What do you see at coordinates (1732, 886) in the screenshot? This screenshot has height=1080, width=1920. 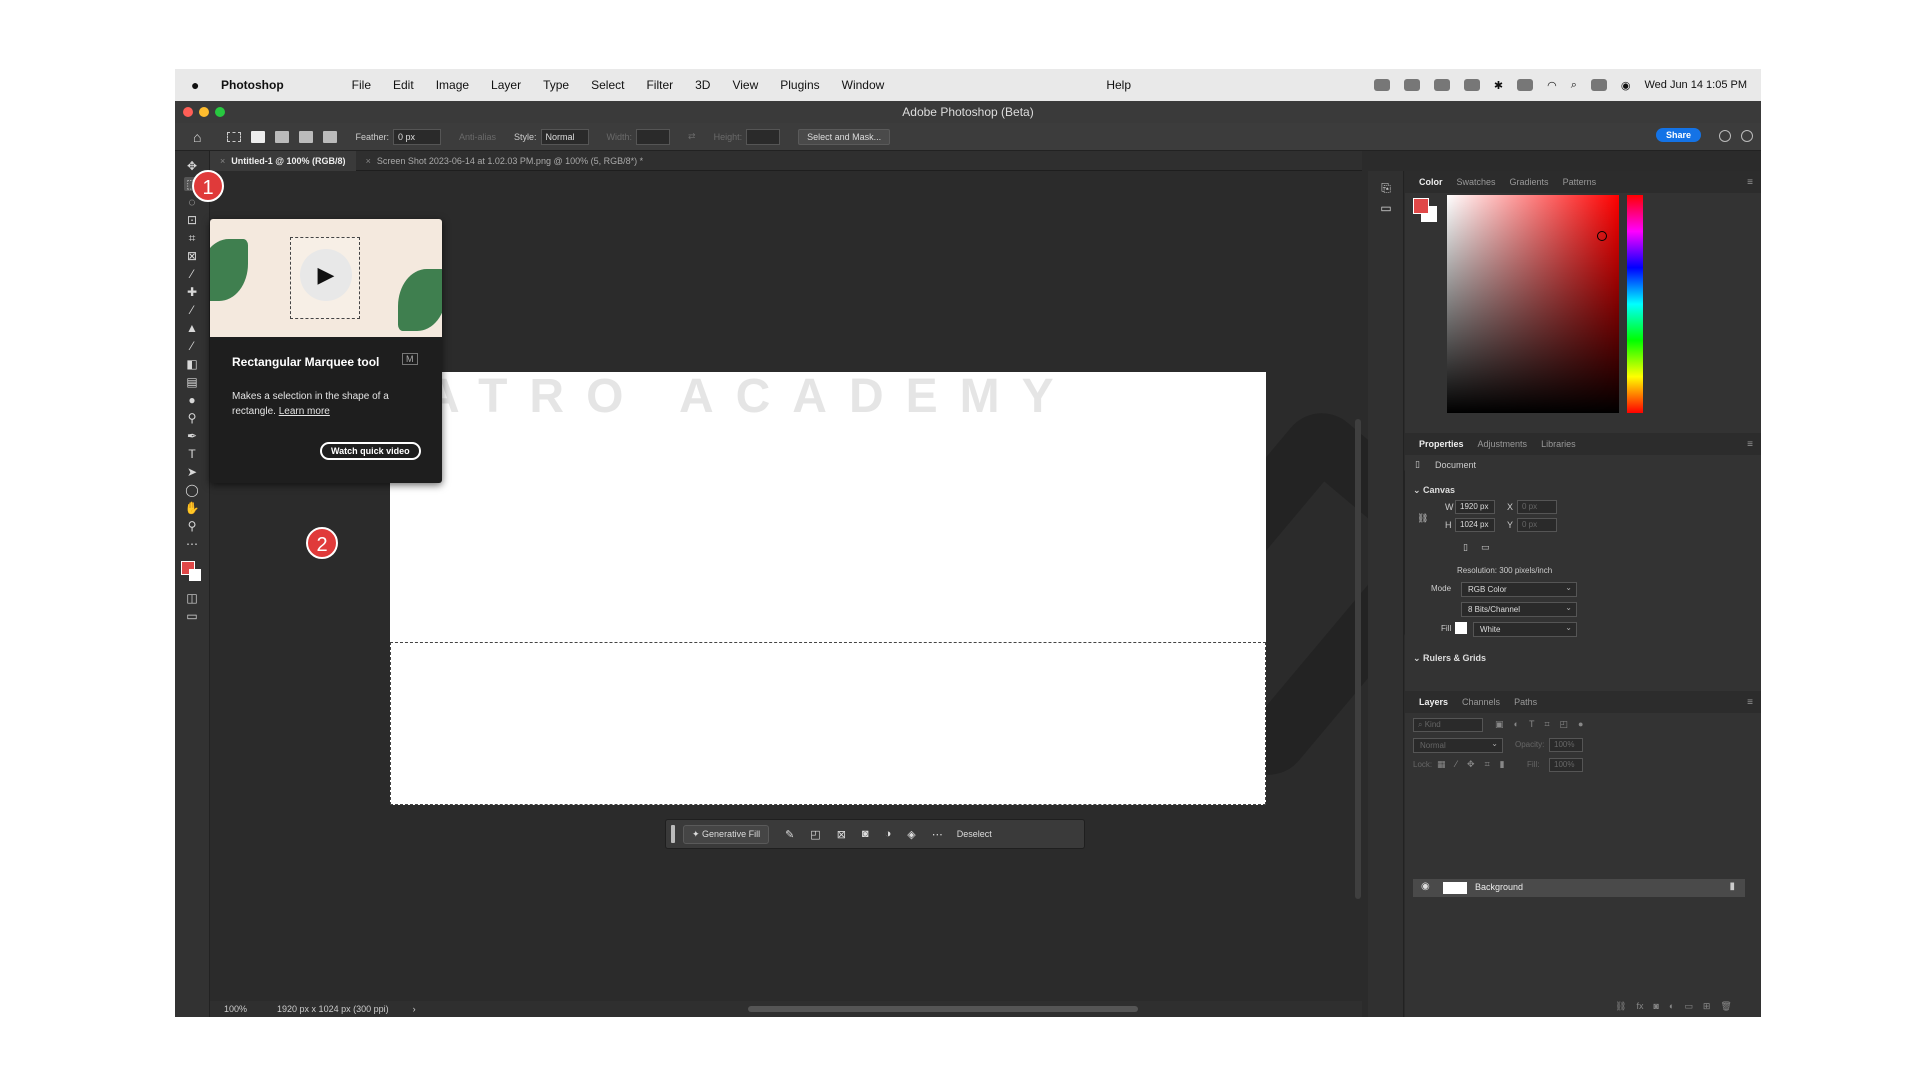 I see `layer-lock-icon: ▮` at bounding box center [1732, 886].